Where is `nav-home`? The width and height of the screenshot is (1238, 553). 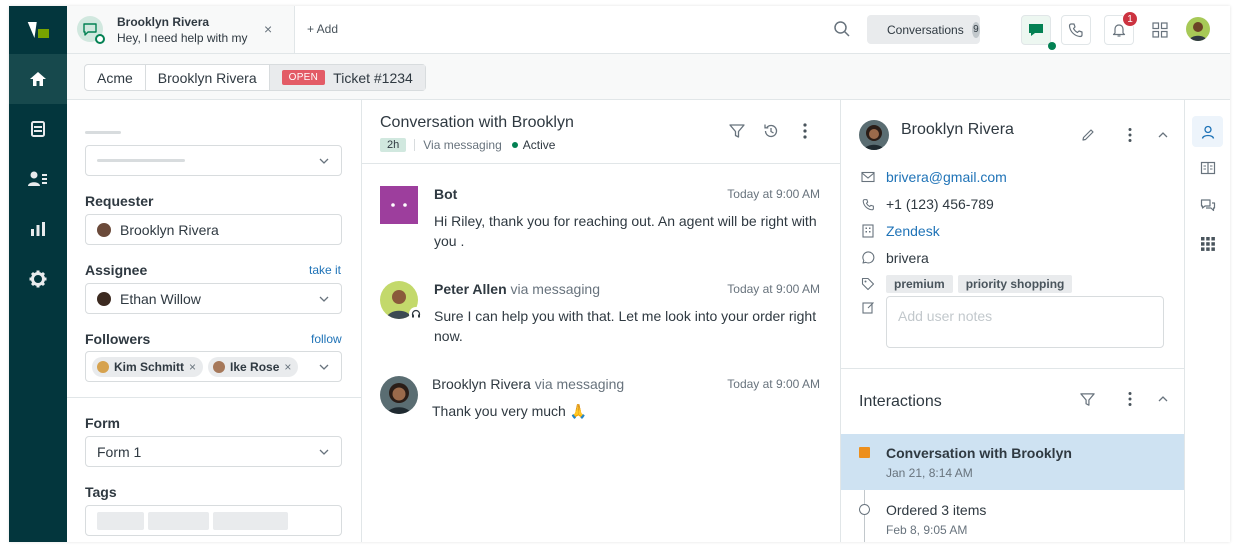
nav-home is located at coordinates (38, 79).